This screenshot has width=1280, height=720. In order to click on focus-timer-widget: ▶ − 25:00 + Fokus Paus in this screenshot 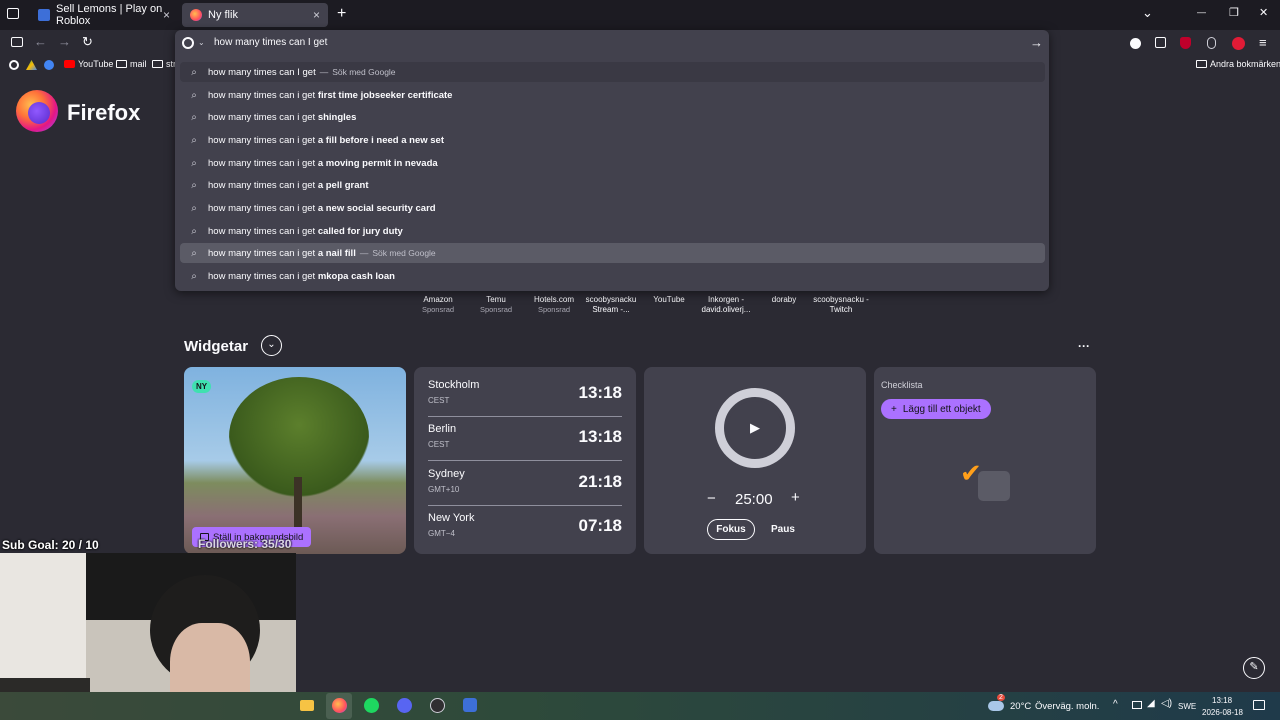, I will do `click(755, 460)`.